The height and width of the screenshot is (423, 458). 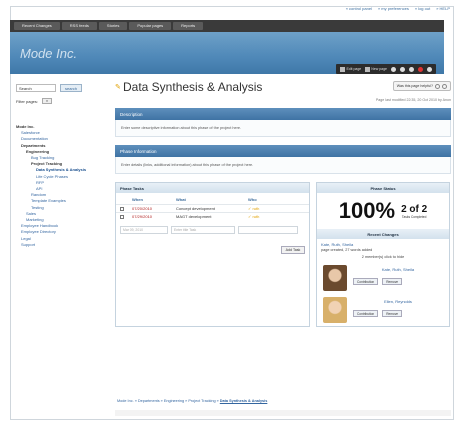 I want to click on recent-change-author: Kate, Ruth, Sheila, so click(x=383, y=243).